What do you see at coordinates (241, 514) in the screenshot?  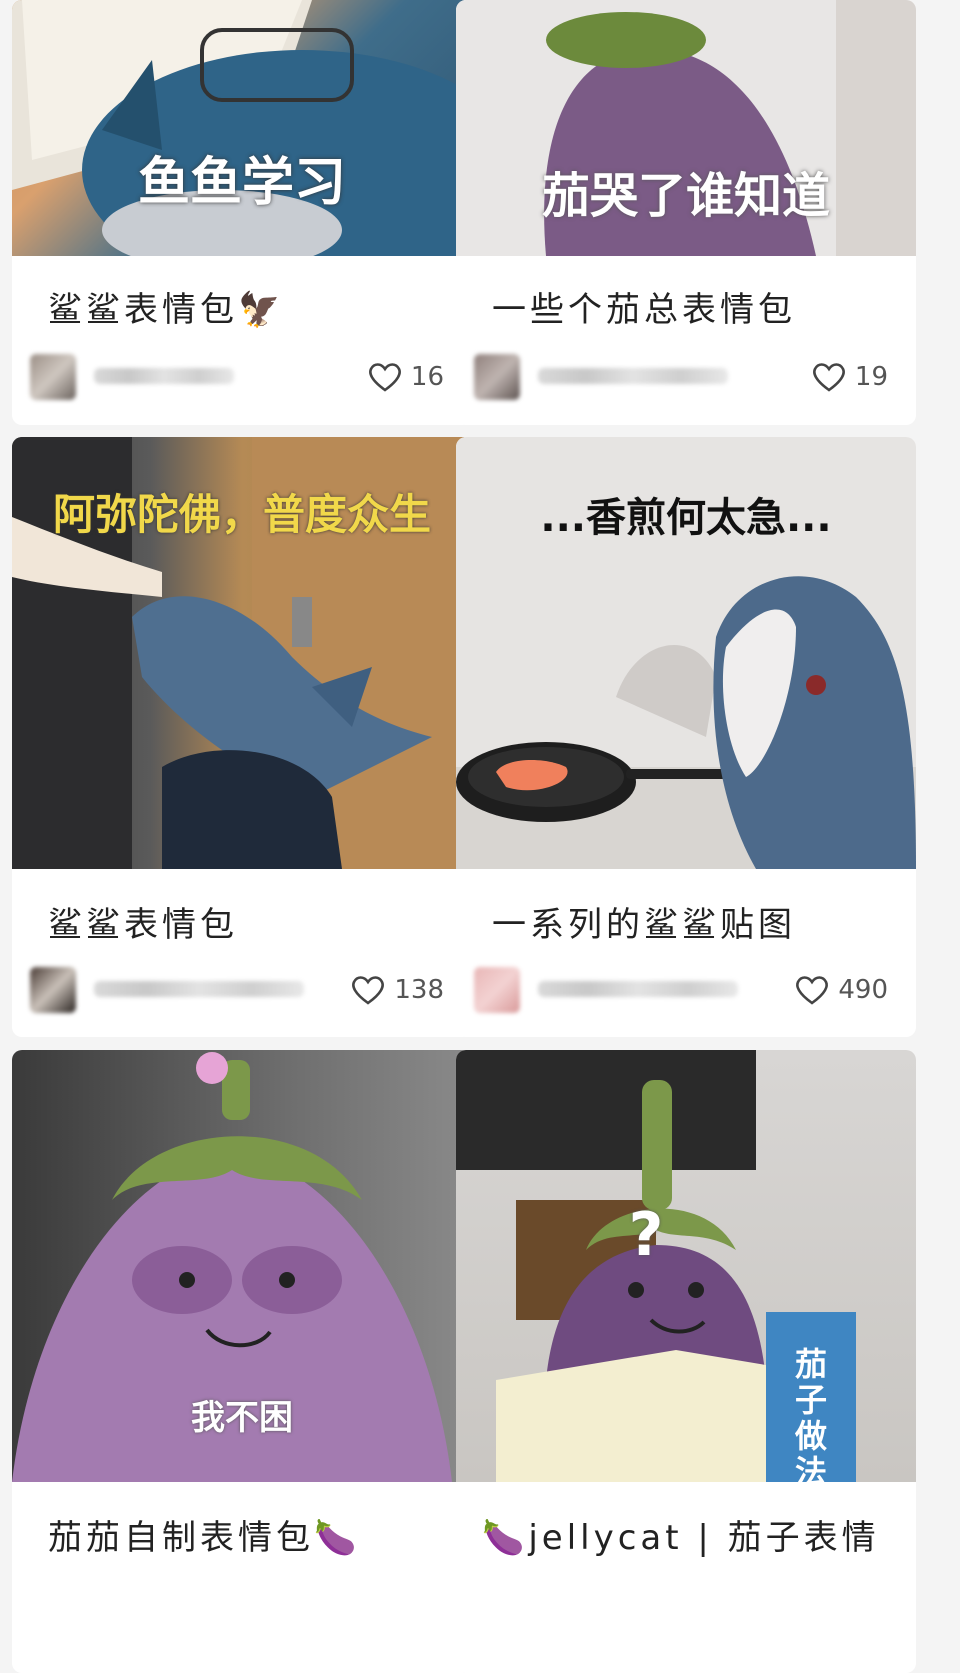 I see `image-caption: 阿弥陀佛，普度众生` at bounding box center [241, 514].